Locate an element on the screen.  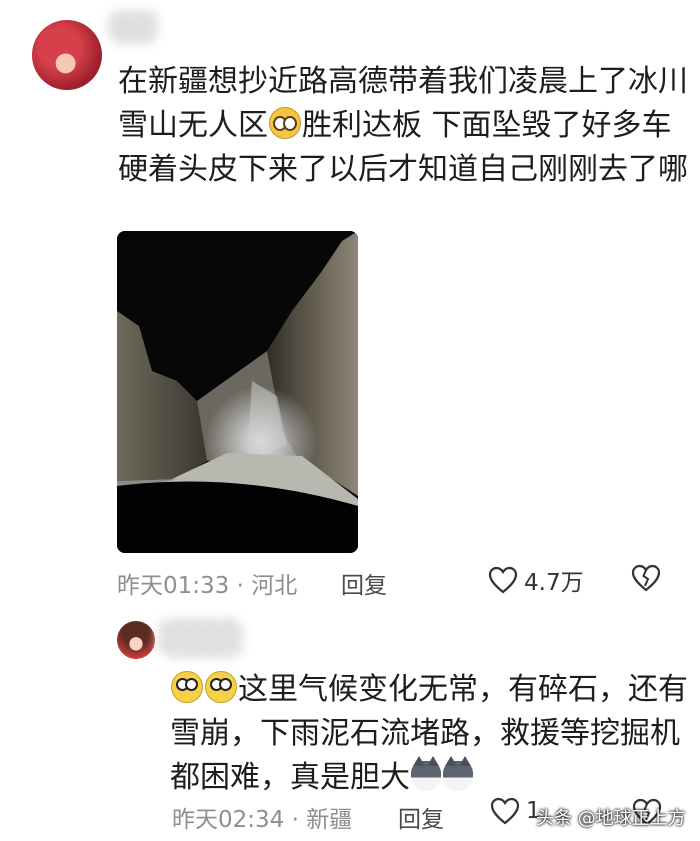
comment-time: 昨天02:34 is located at coordinates (228, 820).